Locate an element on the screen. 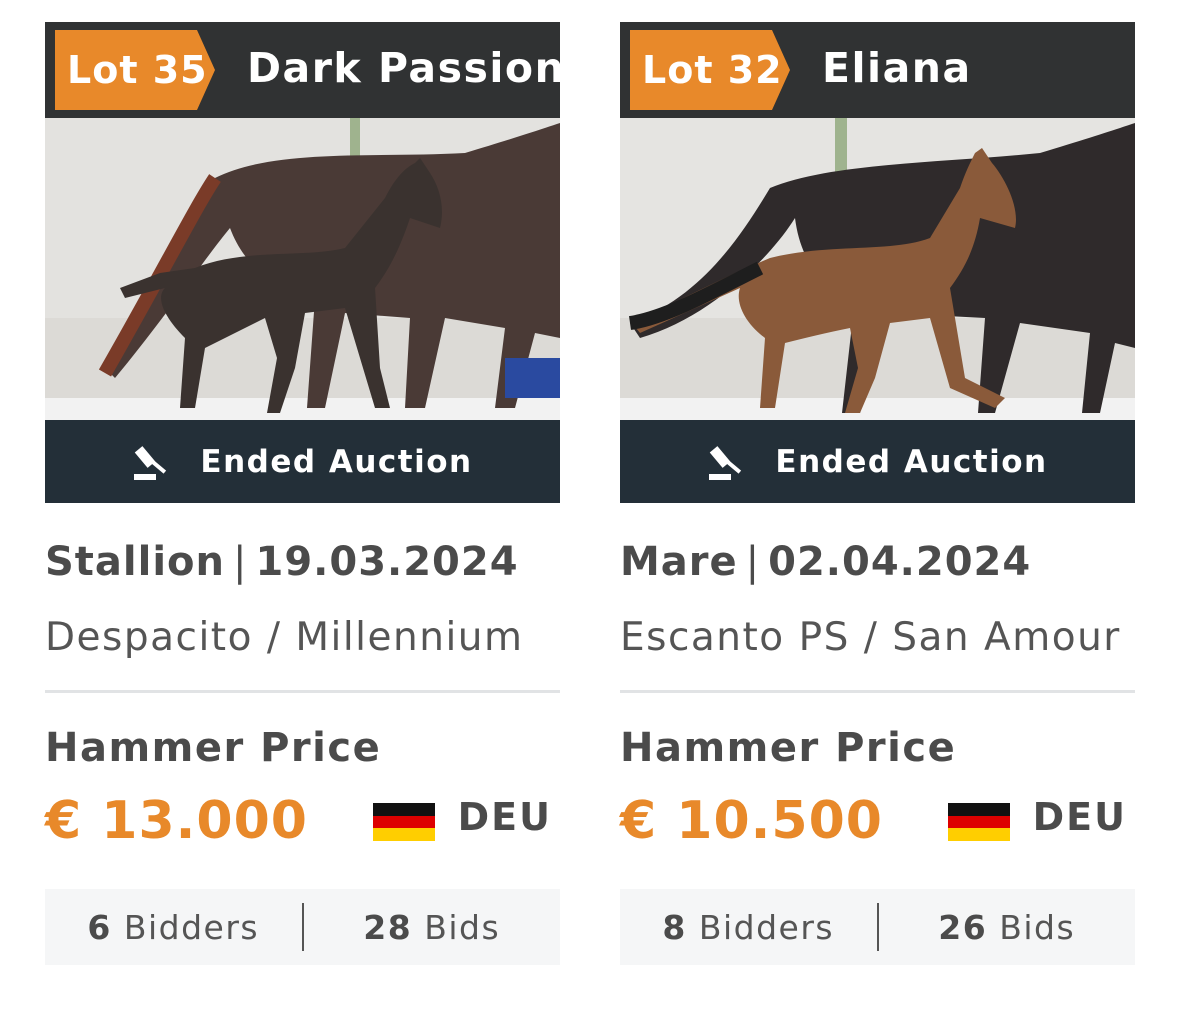 The height and width of the screenshot is (1019, 1179). bid-stats: 8 Bidders 26 Bids is located at coordinates (877, 927).